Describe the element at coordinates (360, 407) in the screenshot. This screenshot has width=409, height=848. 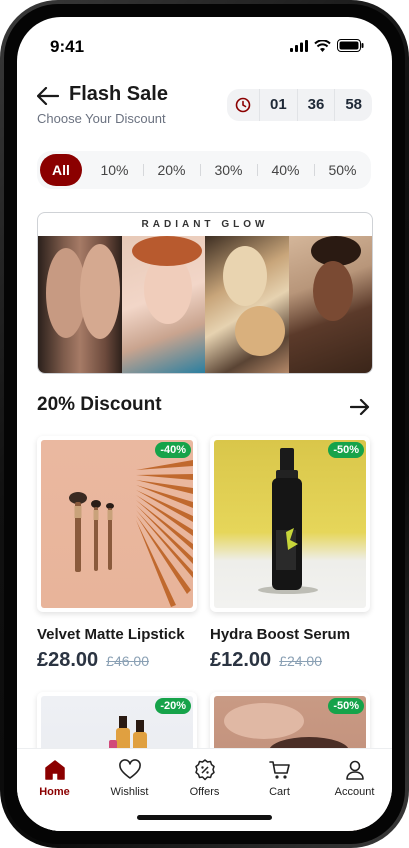
I see `arrow-right-icon` at that location.